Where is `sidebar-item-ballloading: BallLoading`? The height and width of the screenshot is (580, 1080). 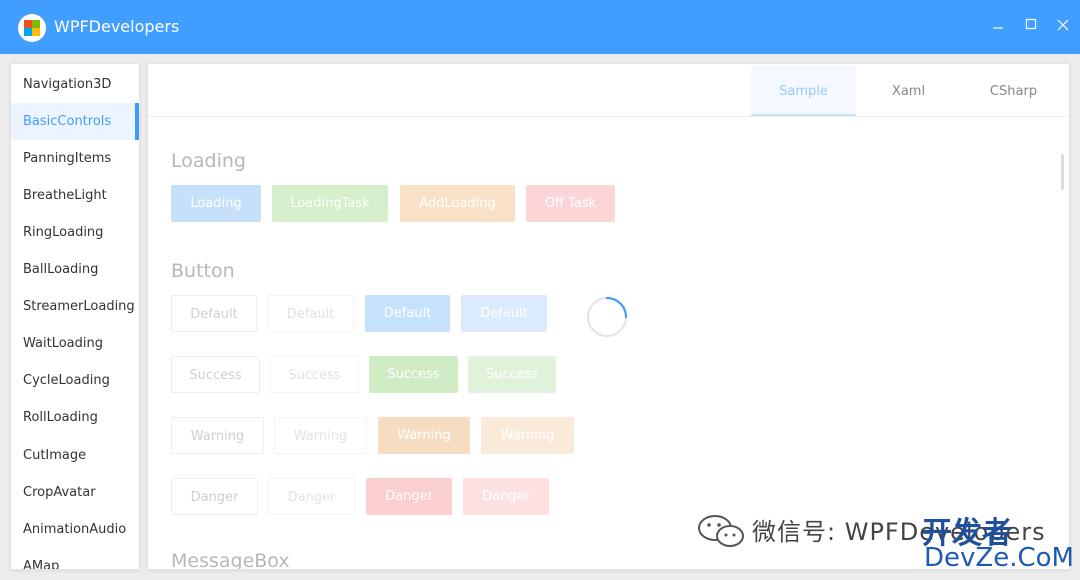 sidebar-item-ballloading: BallLoading is located at coordinates (75, 269).